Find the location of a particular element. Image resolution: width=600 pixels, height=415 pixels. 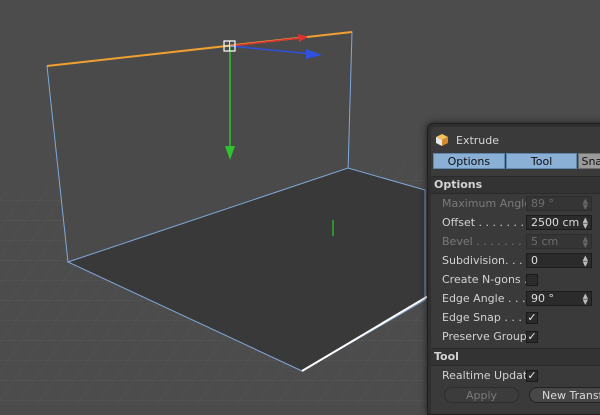

label-edge-angle: Edge Angle . . . is located at coordinates (484, 298).